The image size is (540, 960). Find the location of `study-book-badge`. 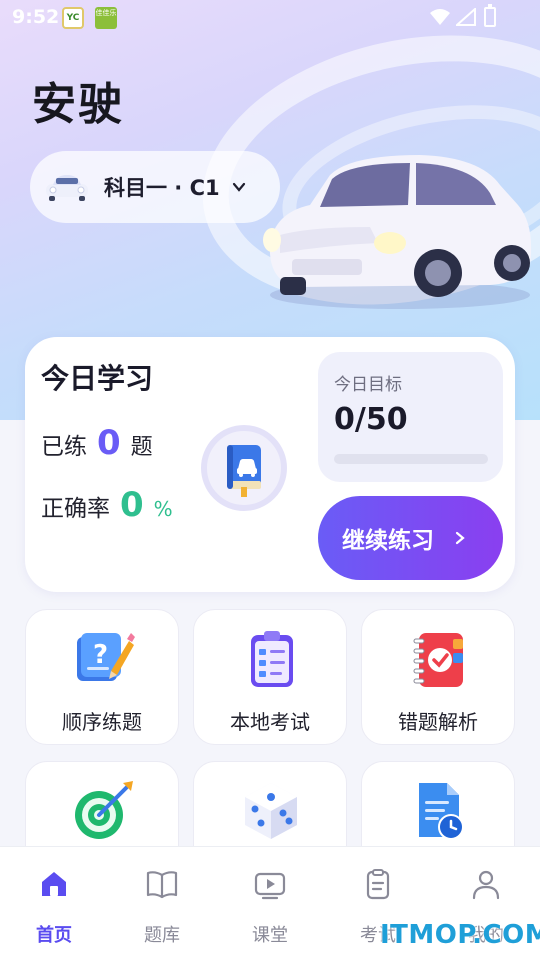

study-book-badge is located at coordinates (244, 468).